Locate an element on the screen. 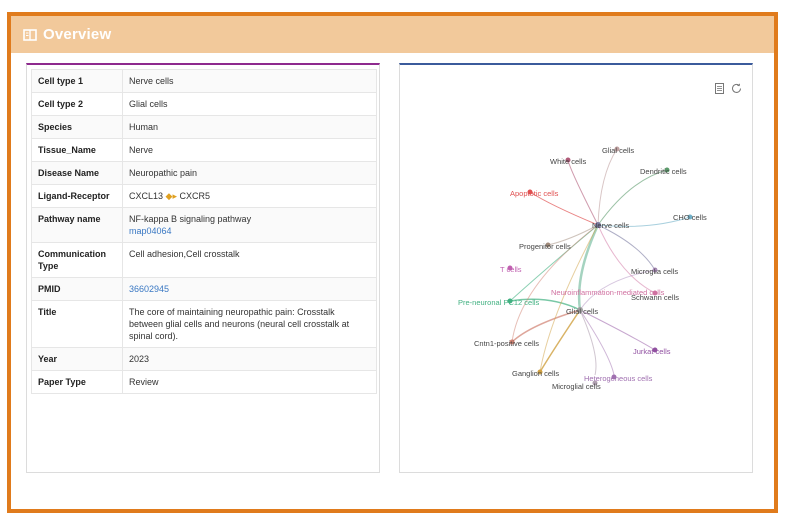 The width and height of the screenshot is (789, 520). table-row: Cell type 1 Nerve cells is located at coordinates (204, 81).